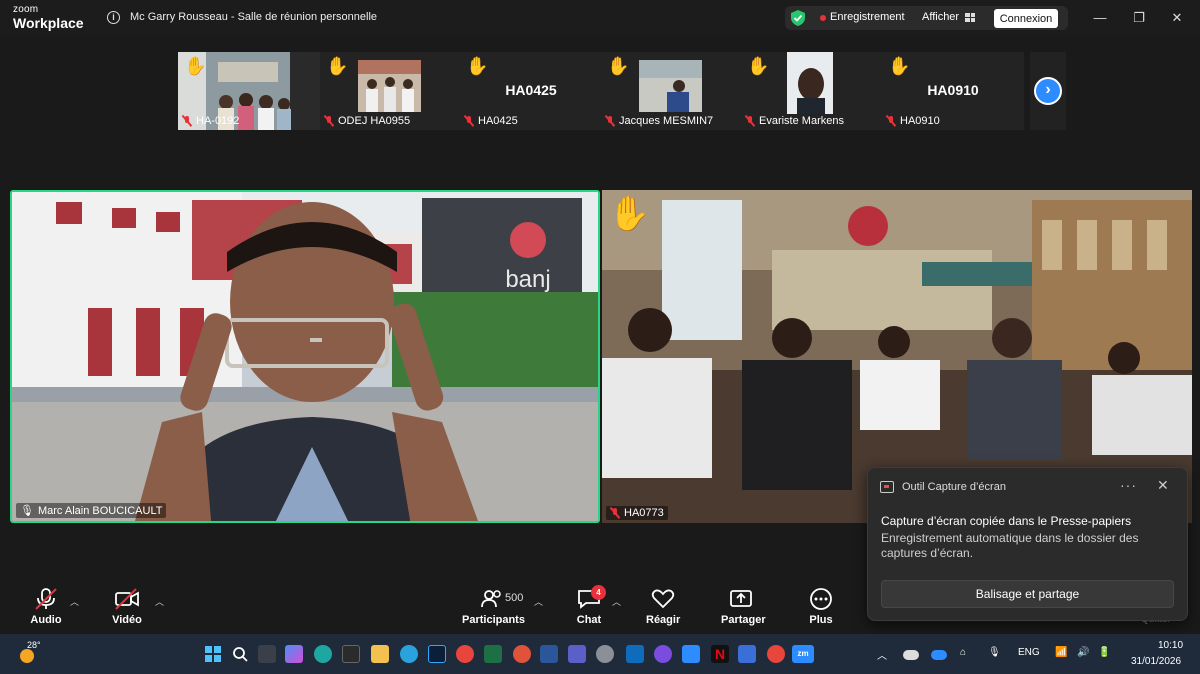 Image resolution: width=1200 pixels, height=674 pixels. Describe the element at coordinates (538, 601) in the screenshot. I see `participants-options-chevron-icon: ︿` at that location.